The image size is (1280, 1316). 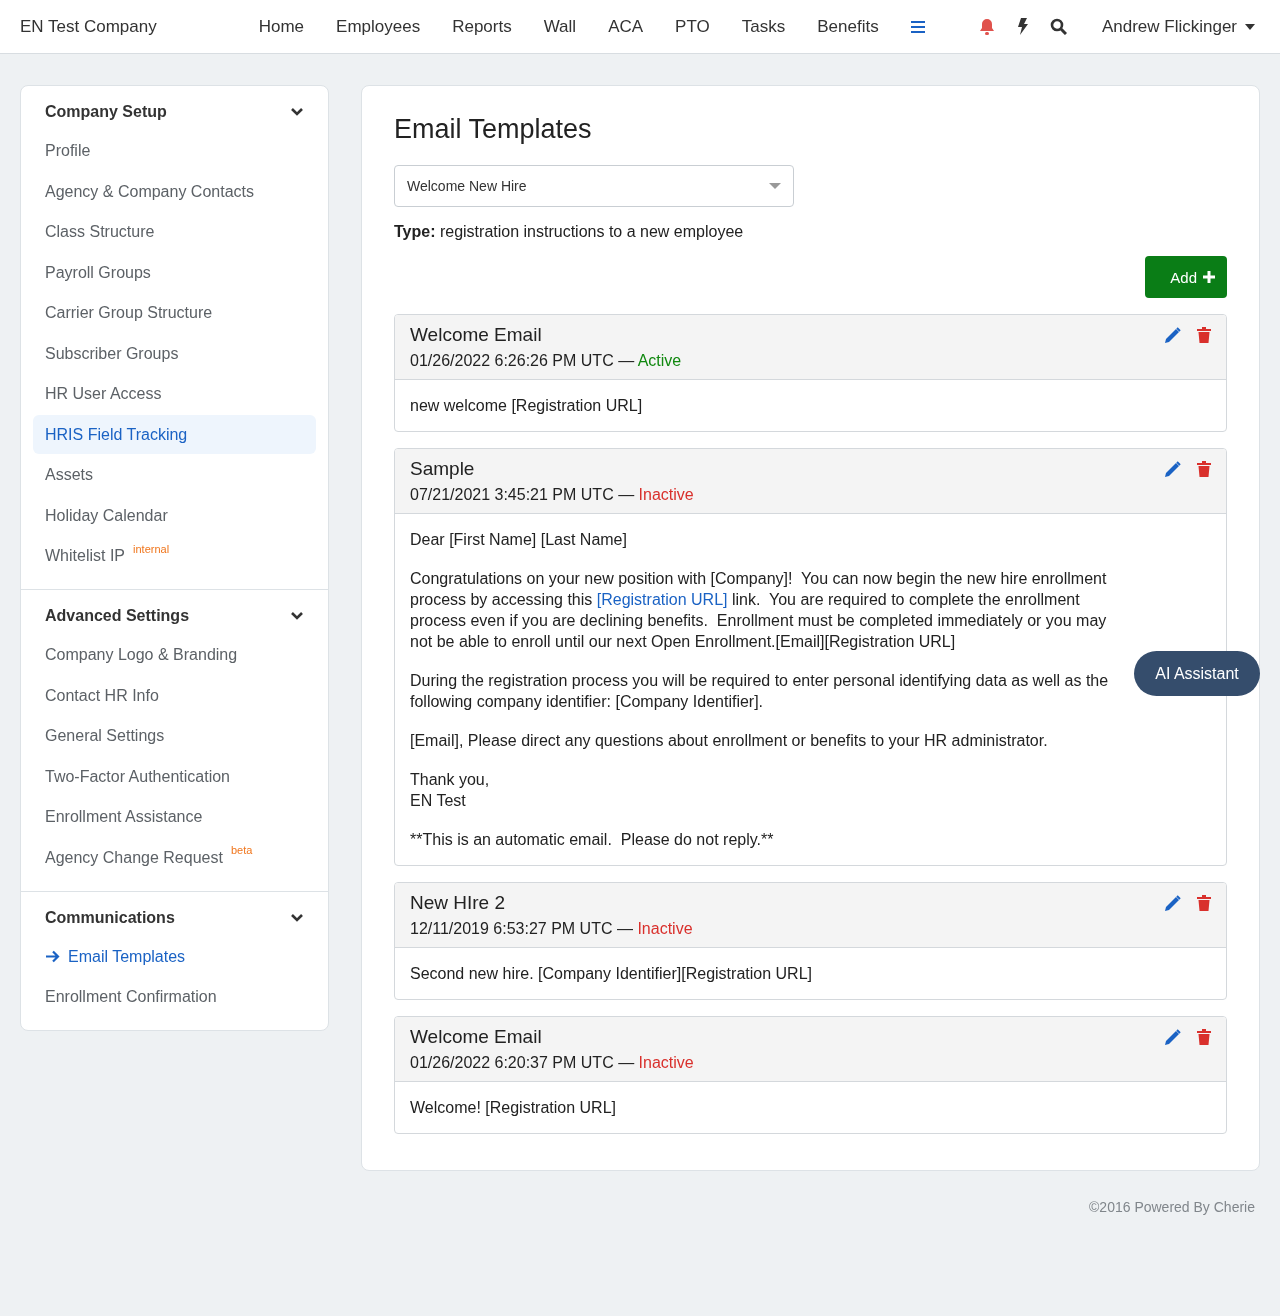 I want to click on body-paragraph: **This is an automatic email. Please do not reply.**, so click(x=592, y=840).